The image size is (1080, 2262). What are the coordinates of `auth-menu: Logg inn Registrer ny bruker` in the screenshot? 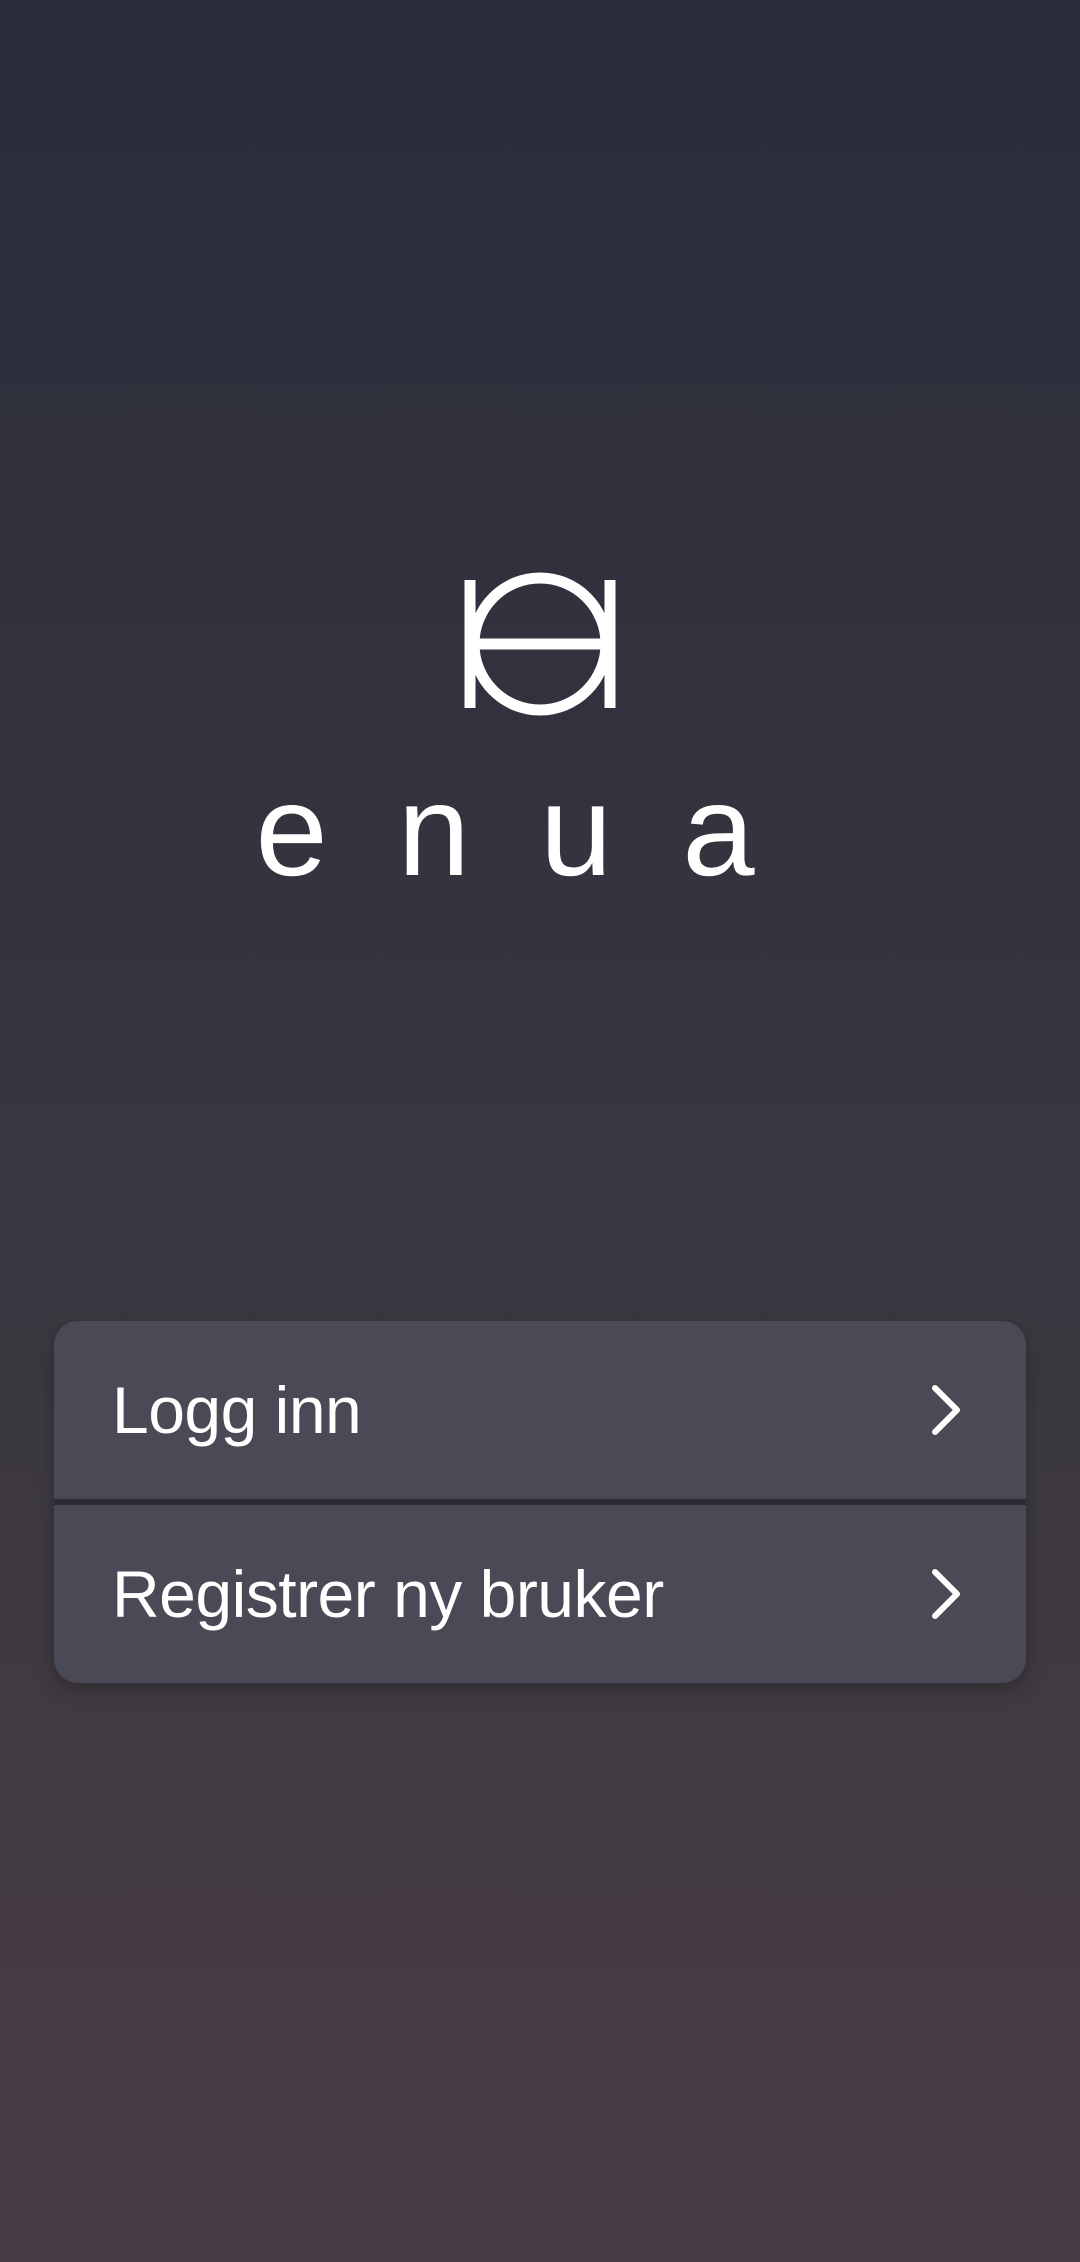 It's located at (540, 1502).